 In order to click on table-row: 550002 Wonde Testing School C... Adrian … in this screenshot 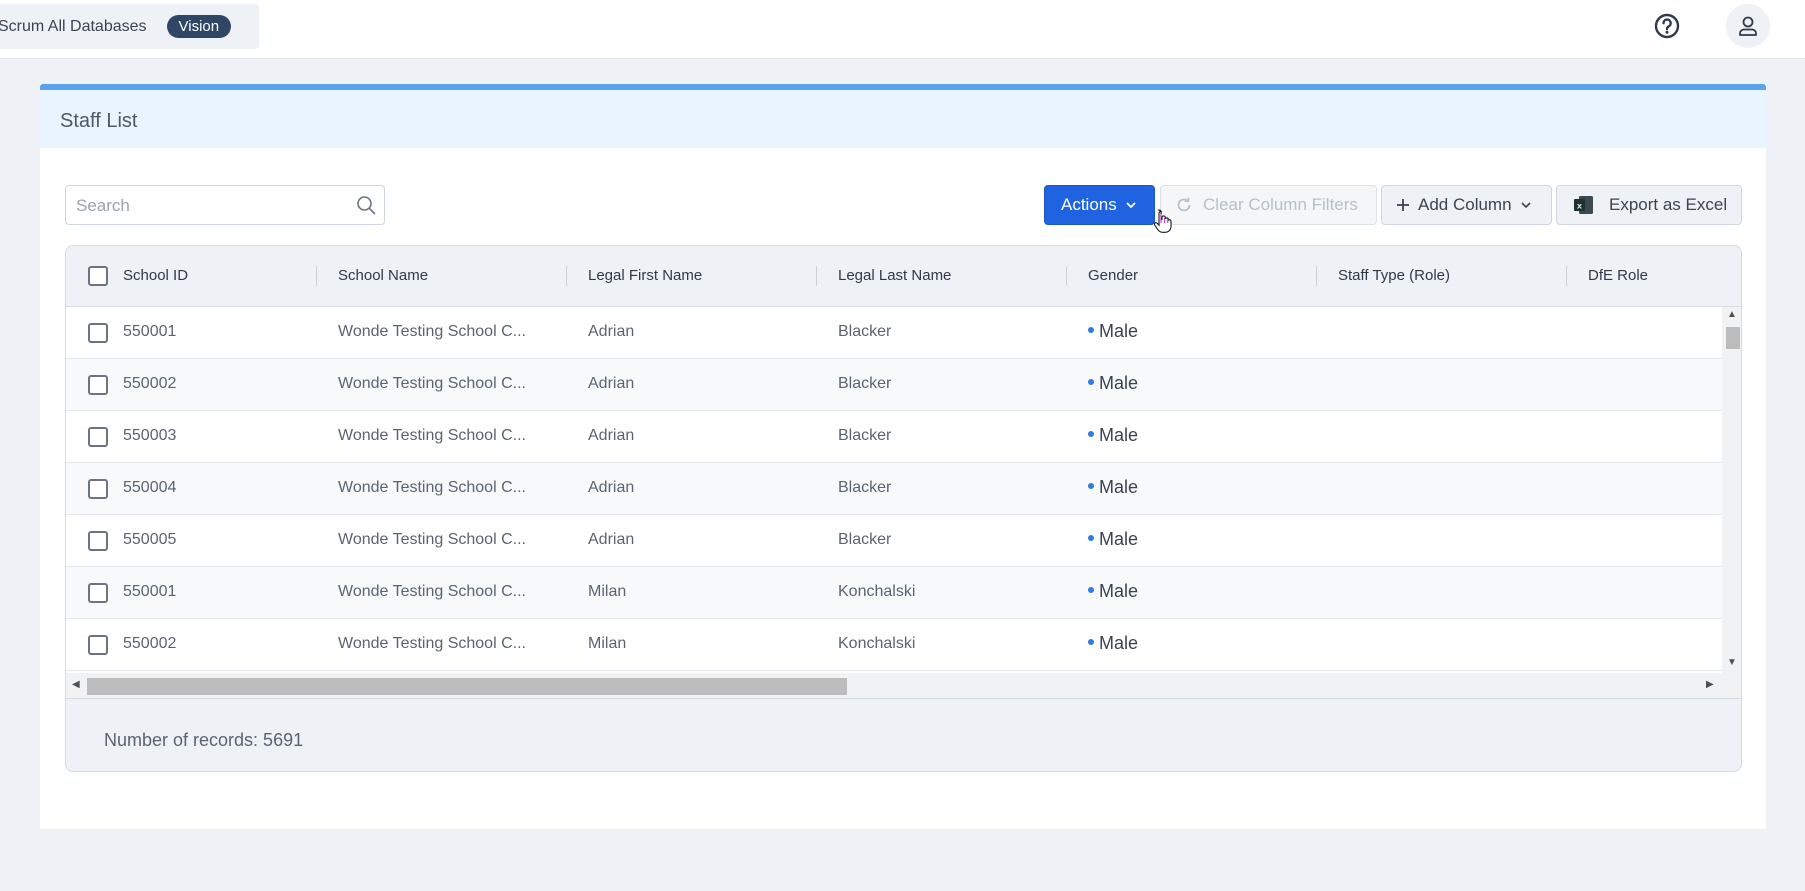, I will do `click(894, 385)`.